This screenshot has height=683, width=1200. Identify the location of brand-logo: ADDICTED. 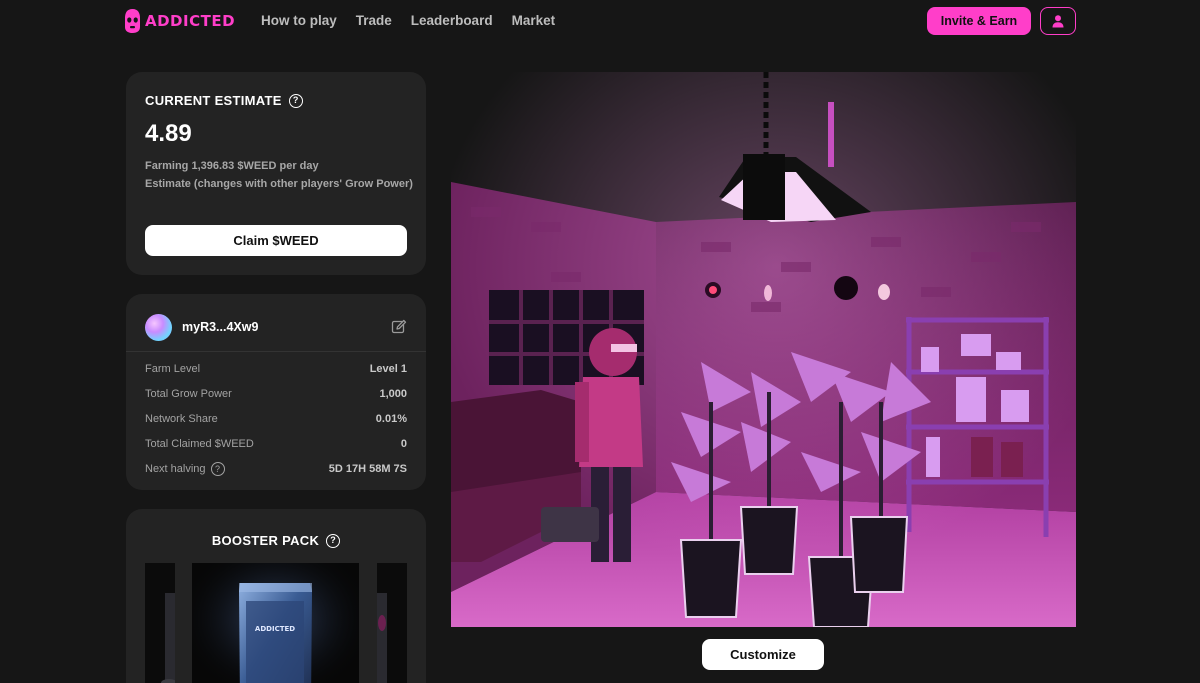
(179, 21).